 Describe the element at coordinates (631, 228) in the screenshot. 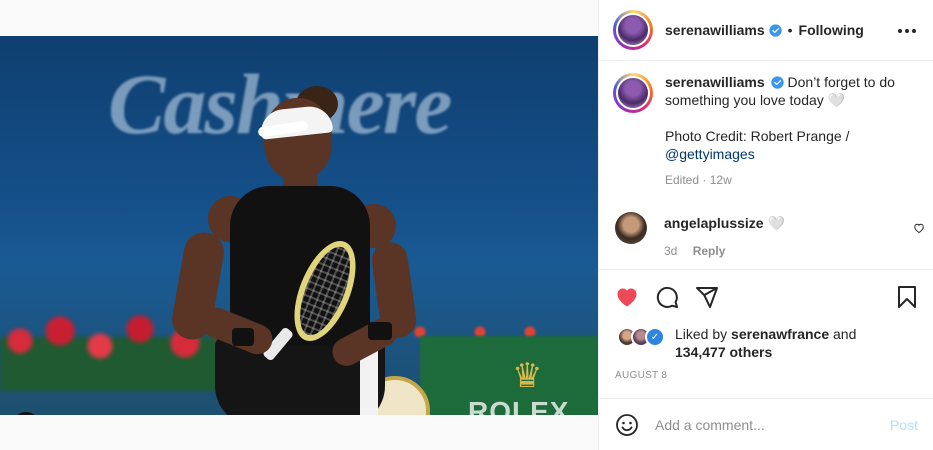

I see `commenter-avatar` at that location.